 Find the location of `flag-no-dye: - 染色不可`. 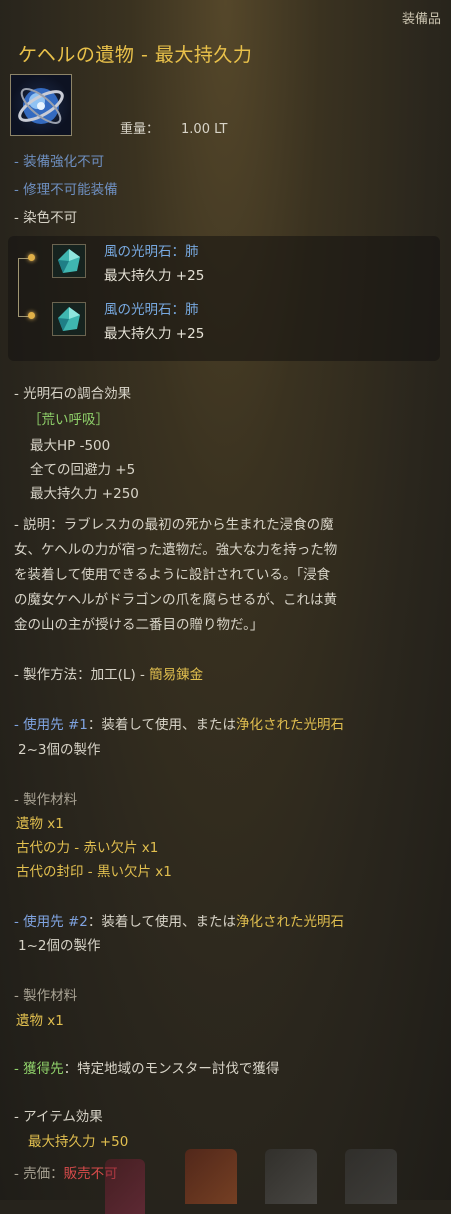

flag-no-dye: - 染色不可 is located at coordinates (46, 218).